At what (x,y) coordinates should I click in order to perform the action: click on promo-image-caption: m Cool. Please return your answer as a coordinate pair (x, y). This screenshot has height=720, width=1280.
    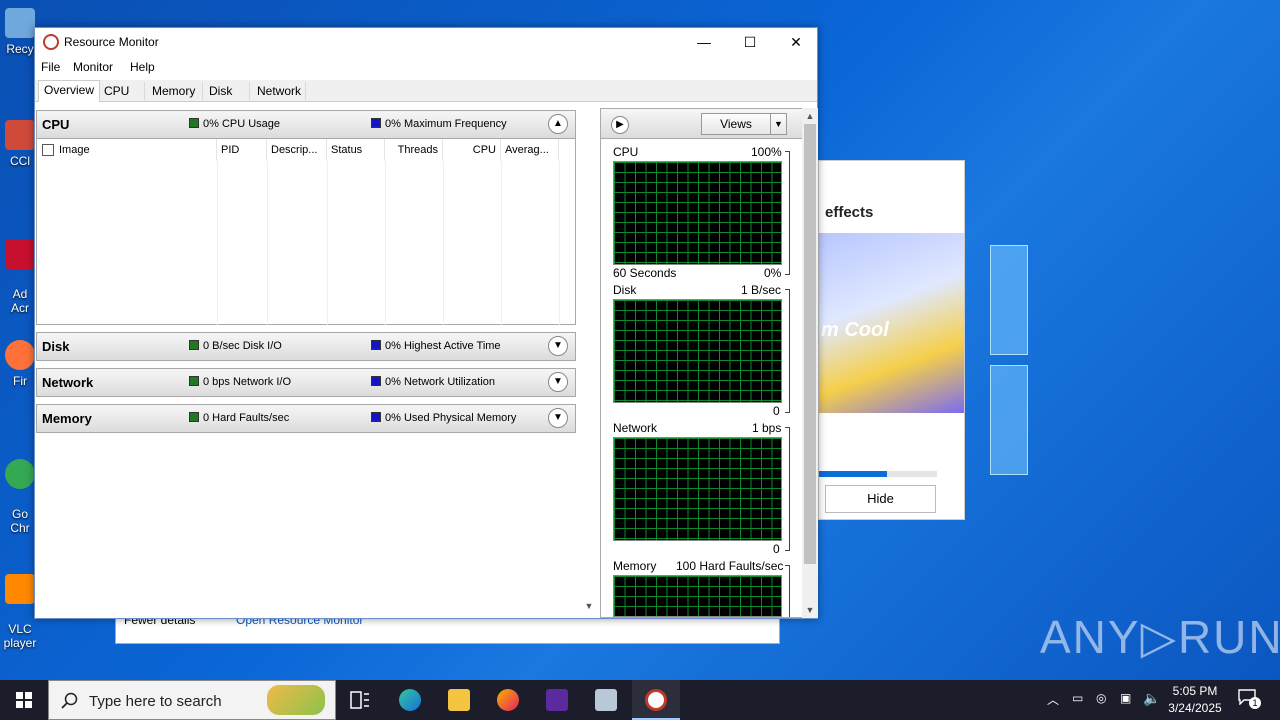
    Looking at the image, I should click on (855, 330).